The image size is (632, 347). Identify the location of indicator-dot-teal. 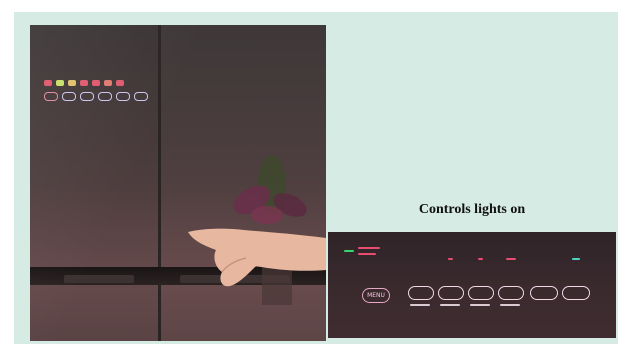
(576, 259).